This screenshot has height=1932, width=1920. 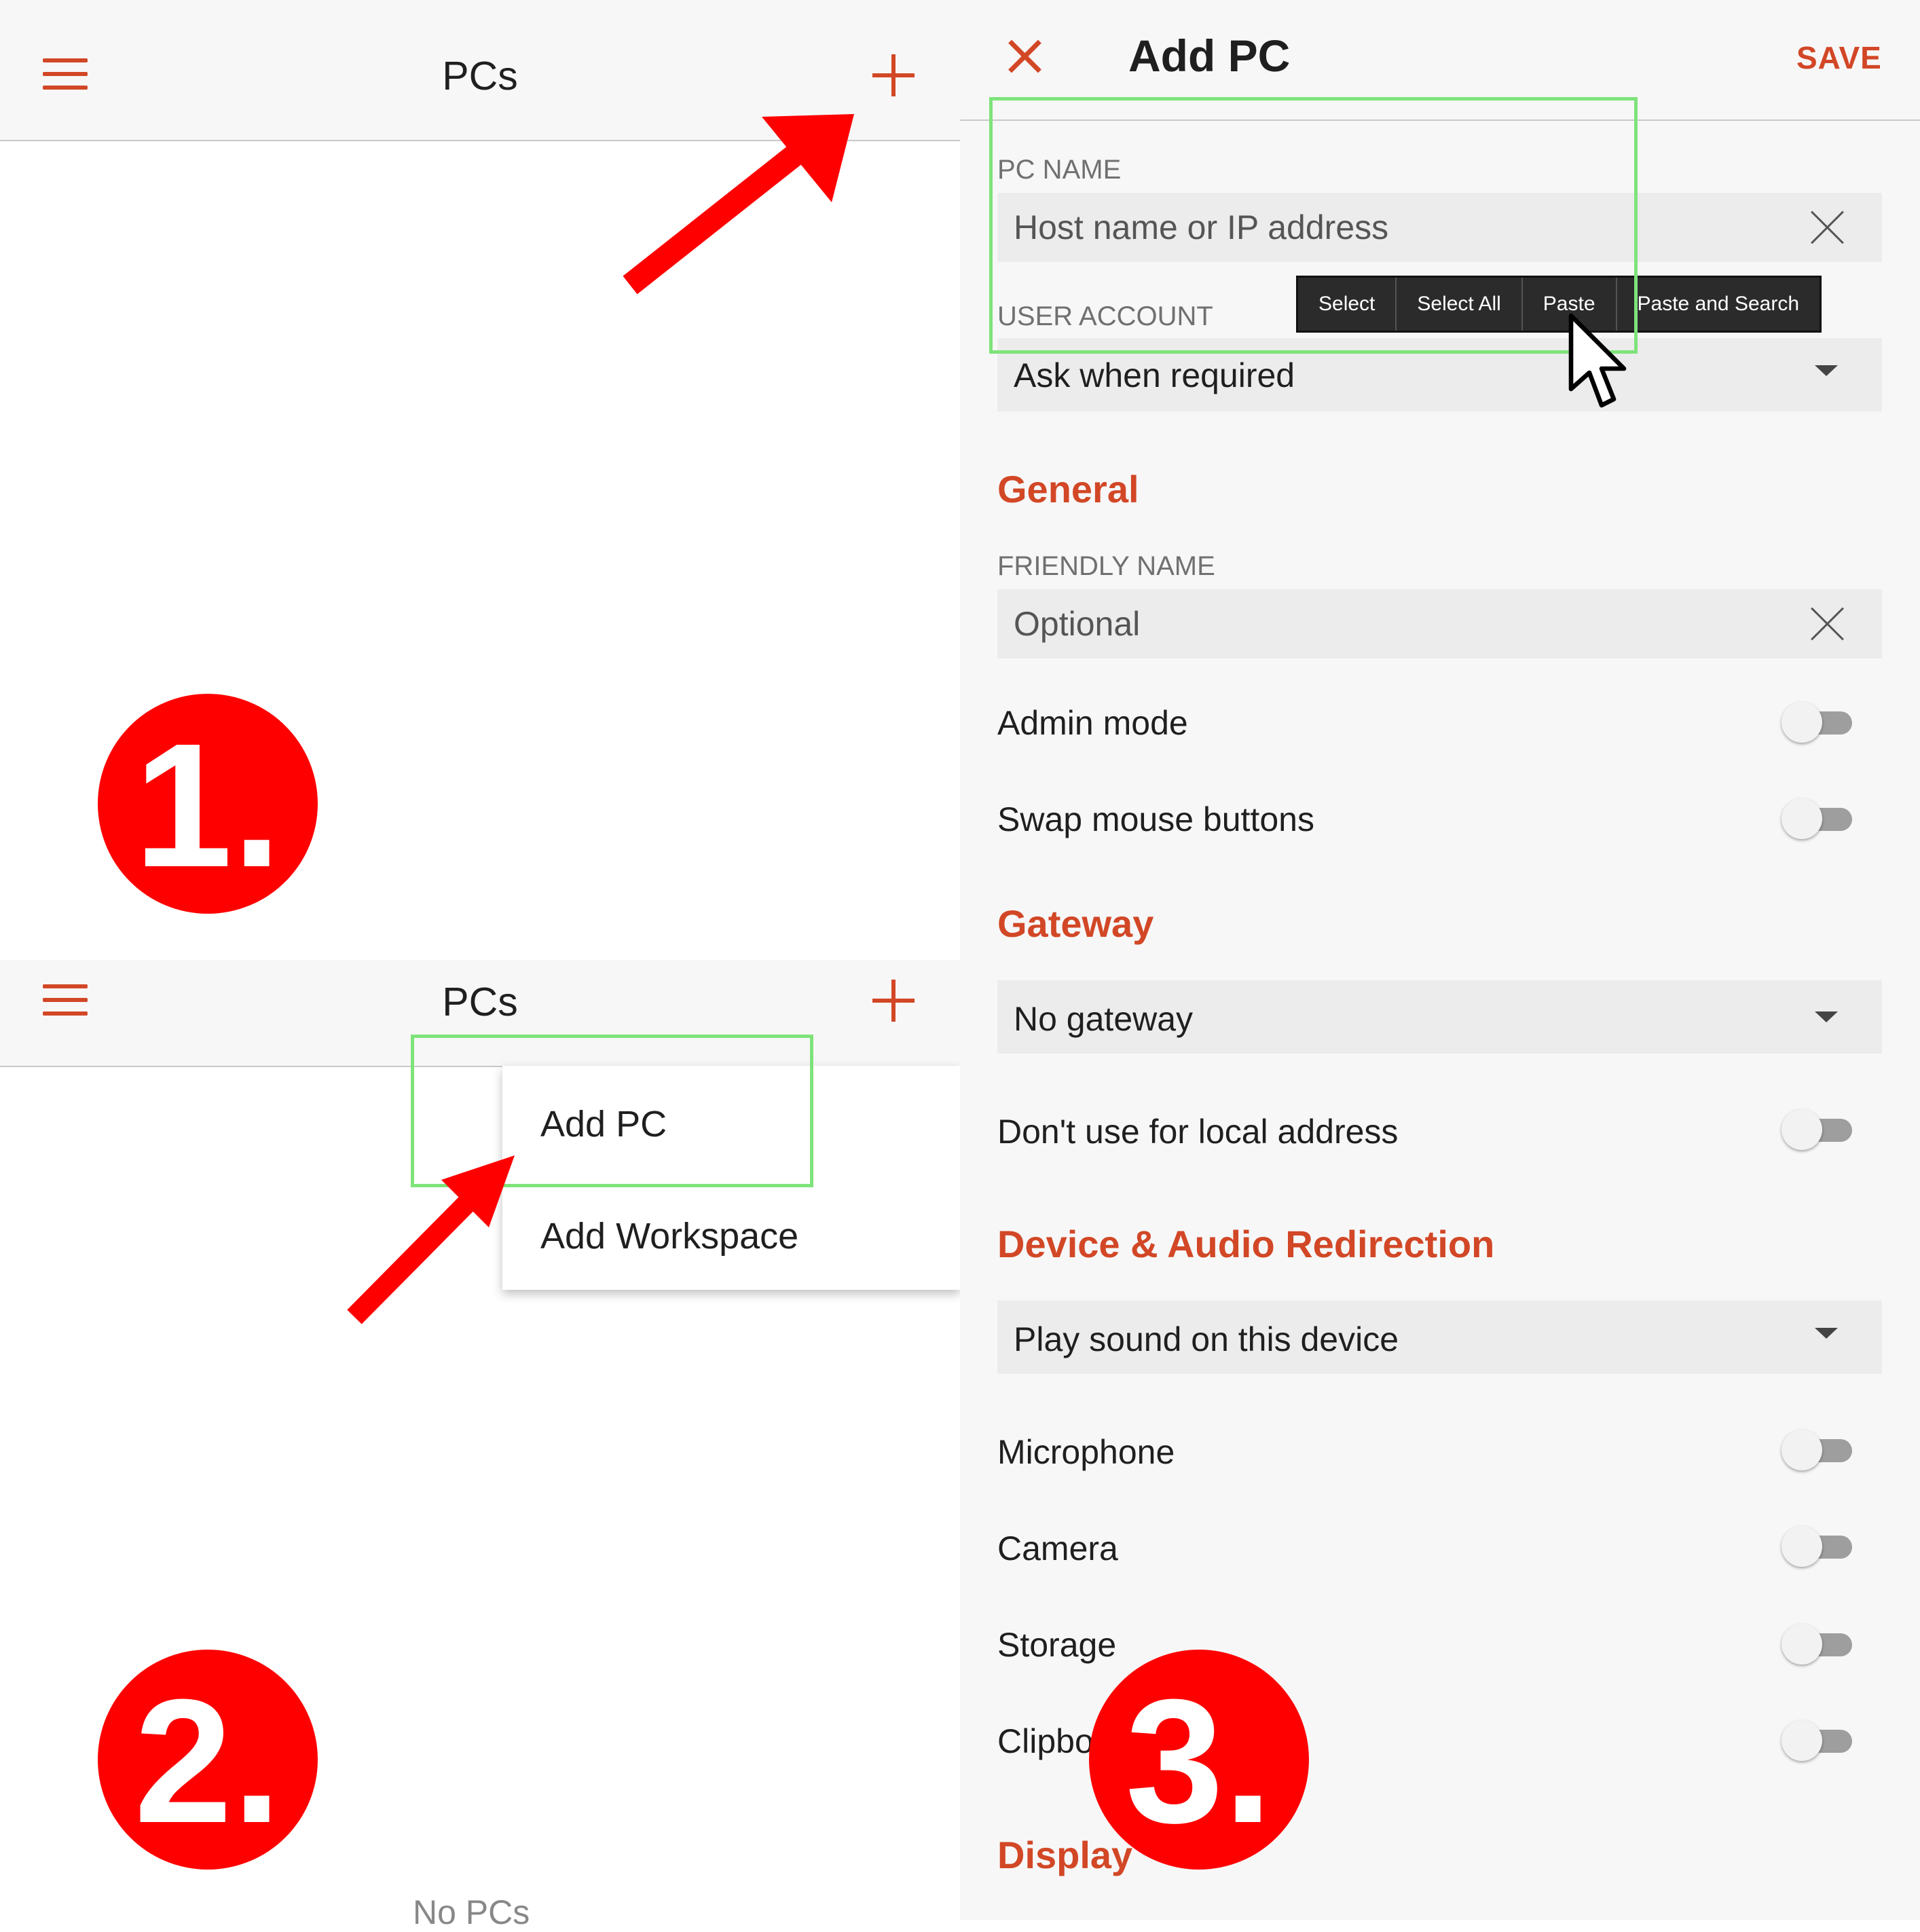 I want to click on storage-toggle, so click(x=1816, y=1644).